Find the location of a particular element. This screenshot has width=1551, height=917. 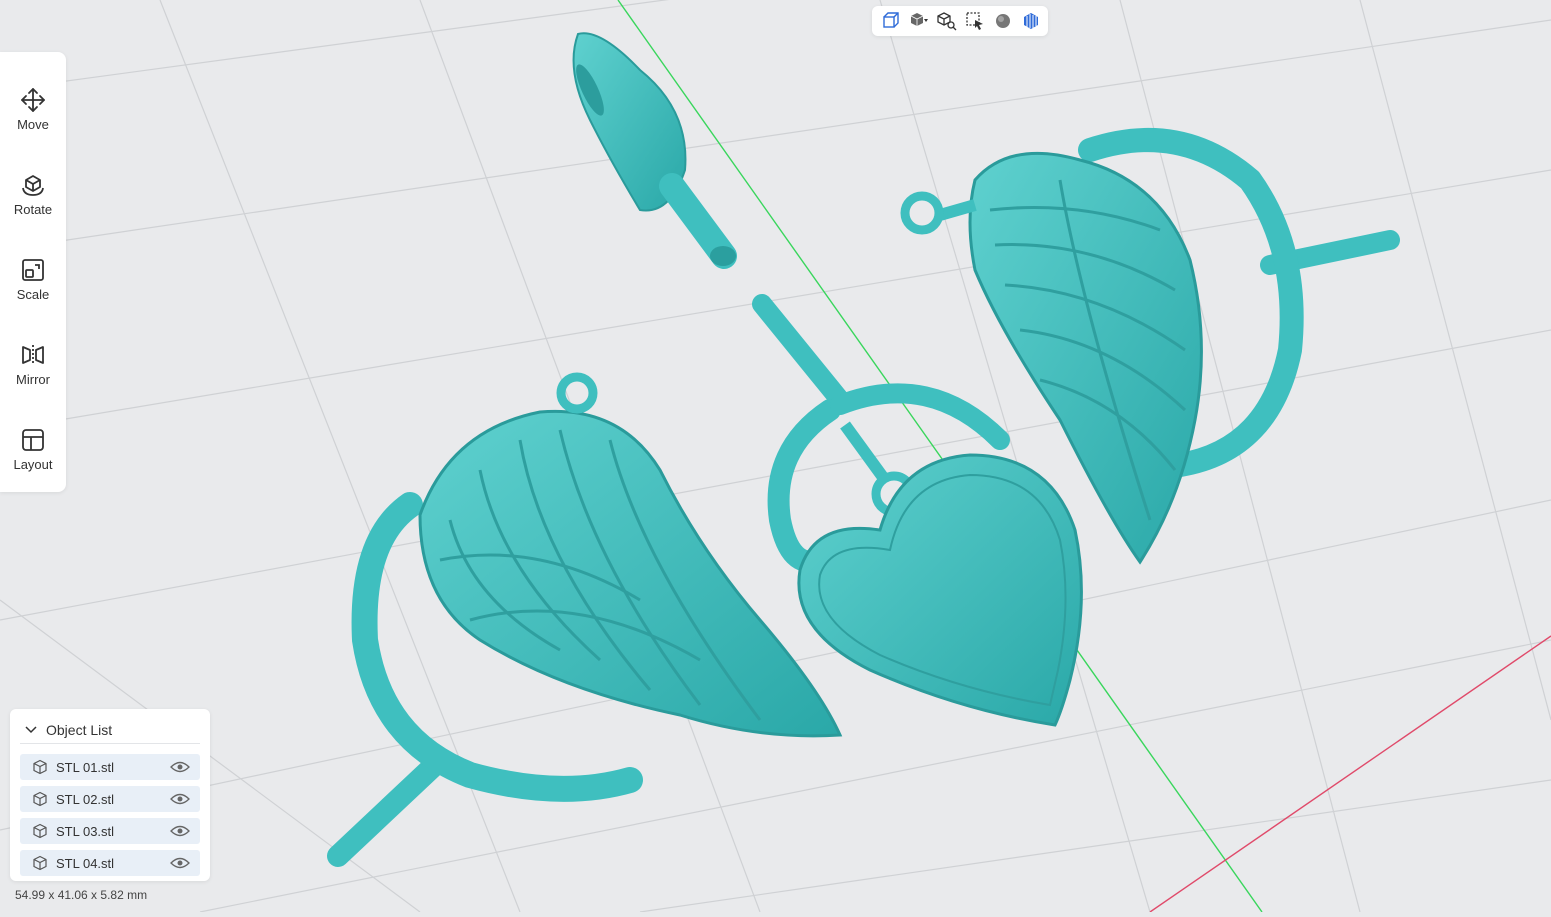

object-list-header: Object List is located at coordinates (110, 730).